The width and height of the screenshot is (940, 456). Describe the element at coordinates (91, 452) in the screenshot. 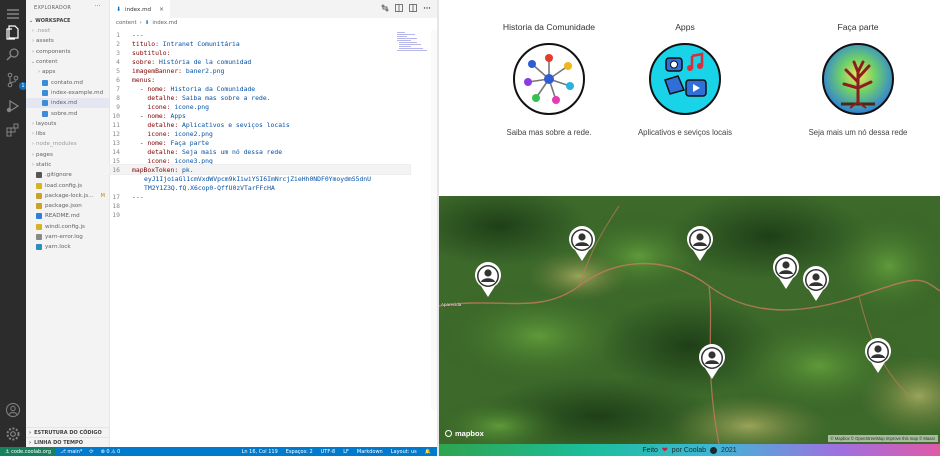

I see `status-item: ⟳` at that location.